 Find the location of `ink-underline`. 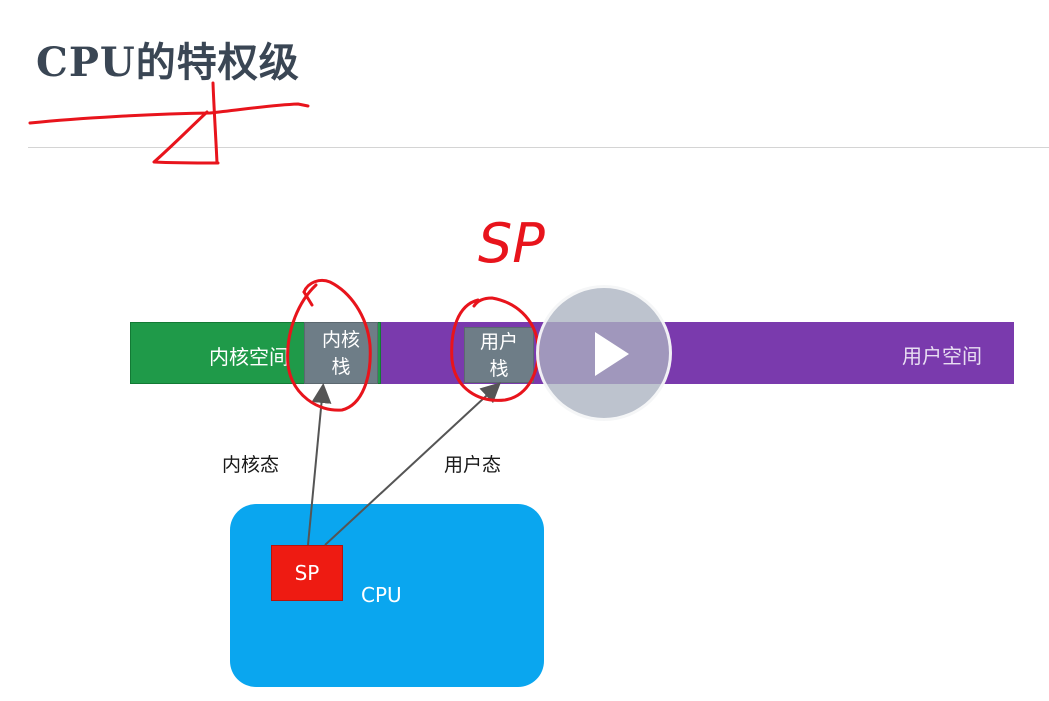

ink-underline is located at coordinates (169, 113).